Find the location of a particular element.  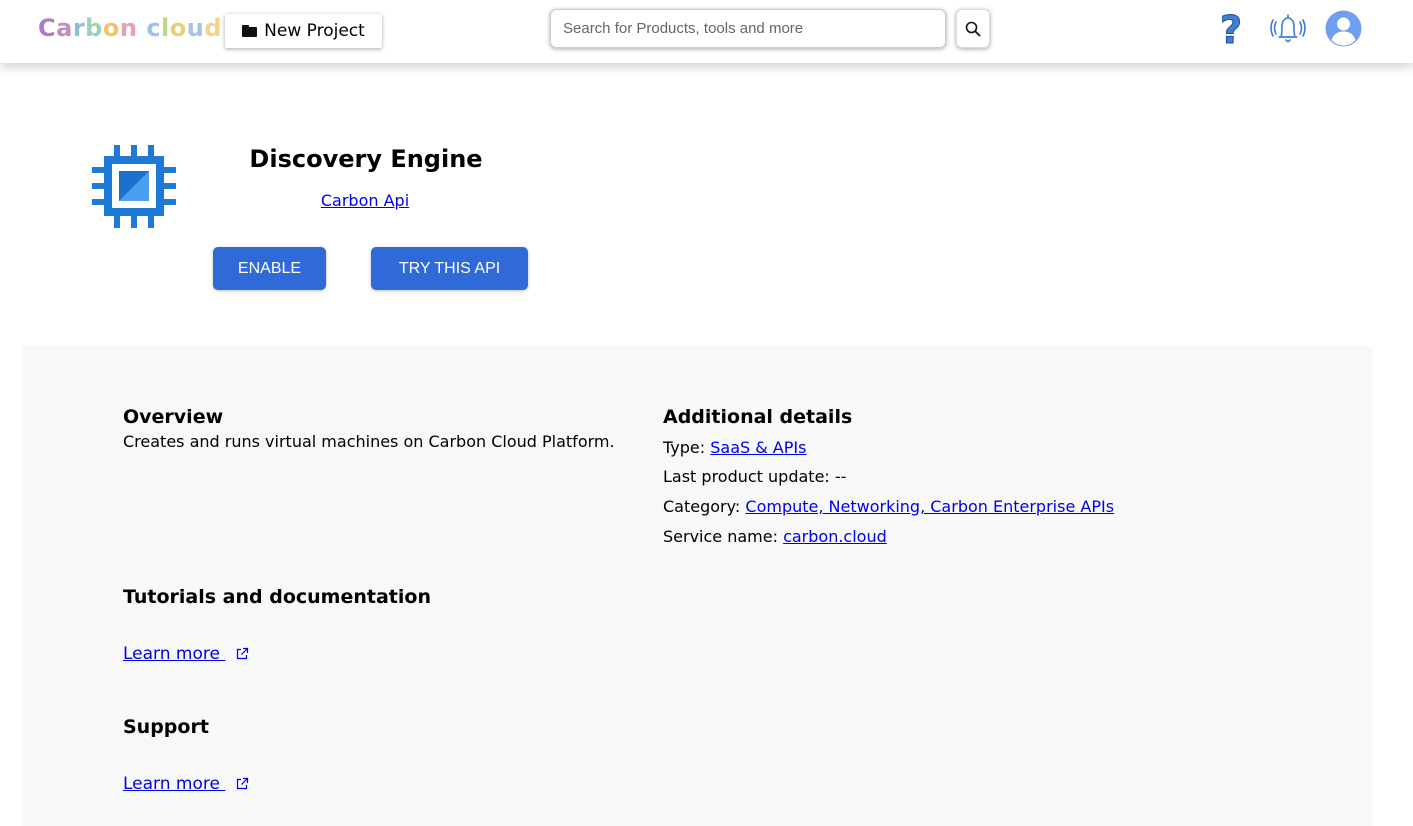

carbon-cloud-logo: Carbon cloud is located at coordinates (130, 28).